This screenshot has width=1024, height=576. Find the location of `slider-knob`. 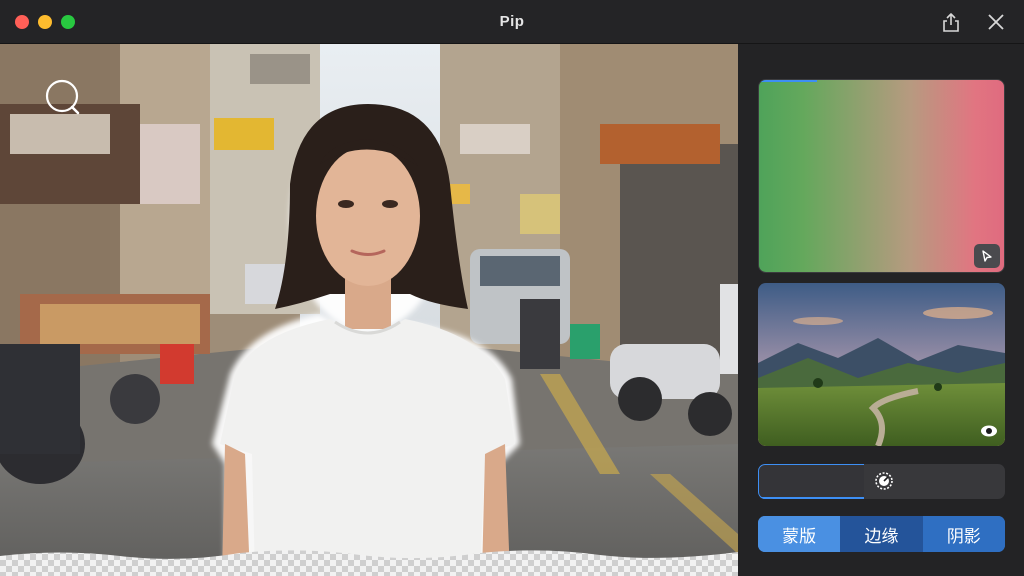

slider-knob is located at coordinates (884, 481).